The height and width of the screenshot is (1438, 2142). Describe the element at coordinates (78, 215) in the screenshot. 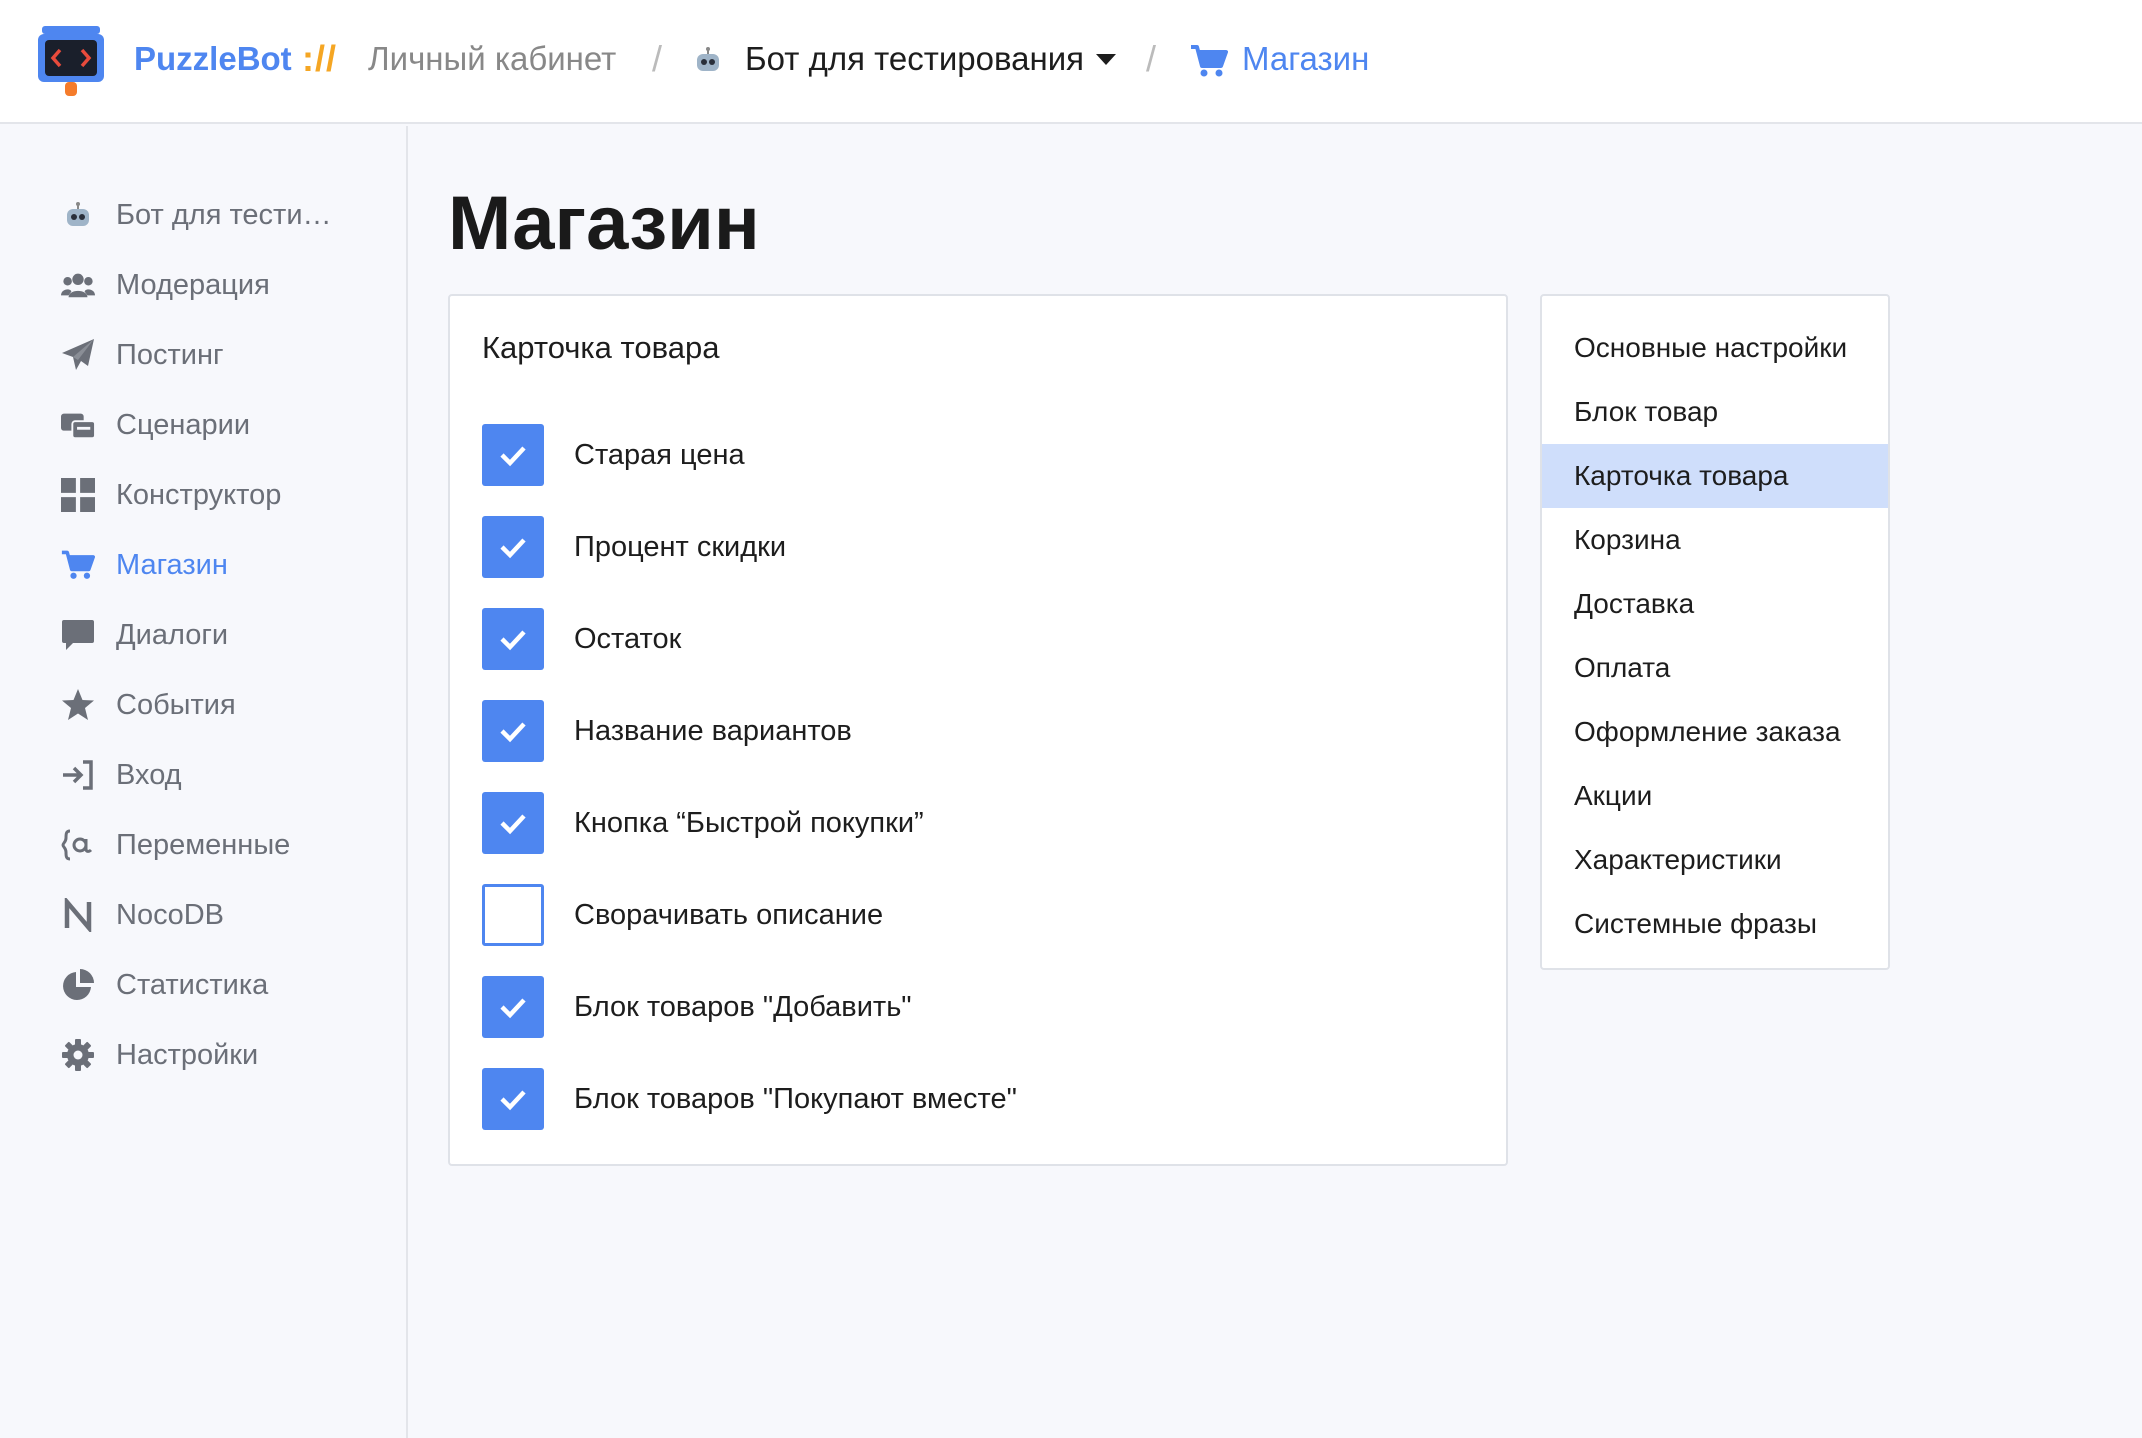

I see `robot-icon` at that location.